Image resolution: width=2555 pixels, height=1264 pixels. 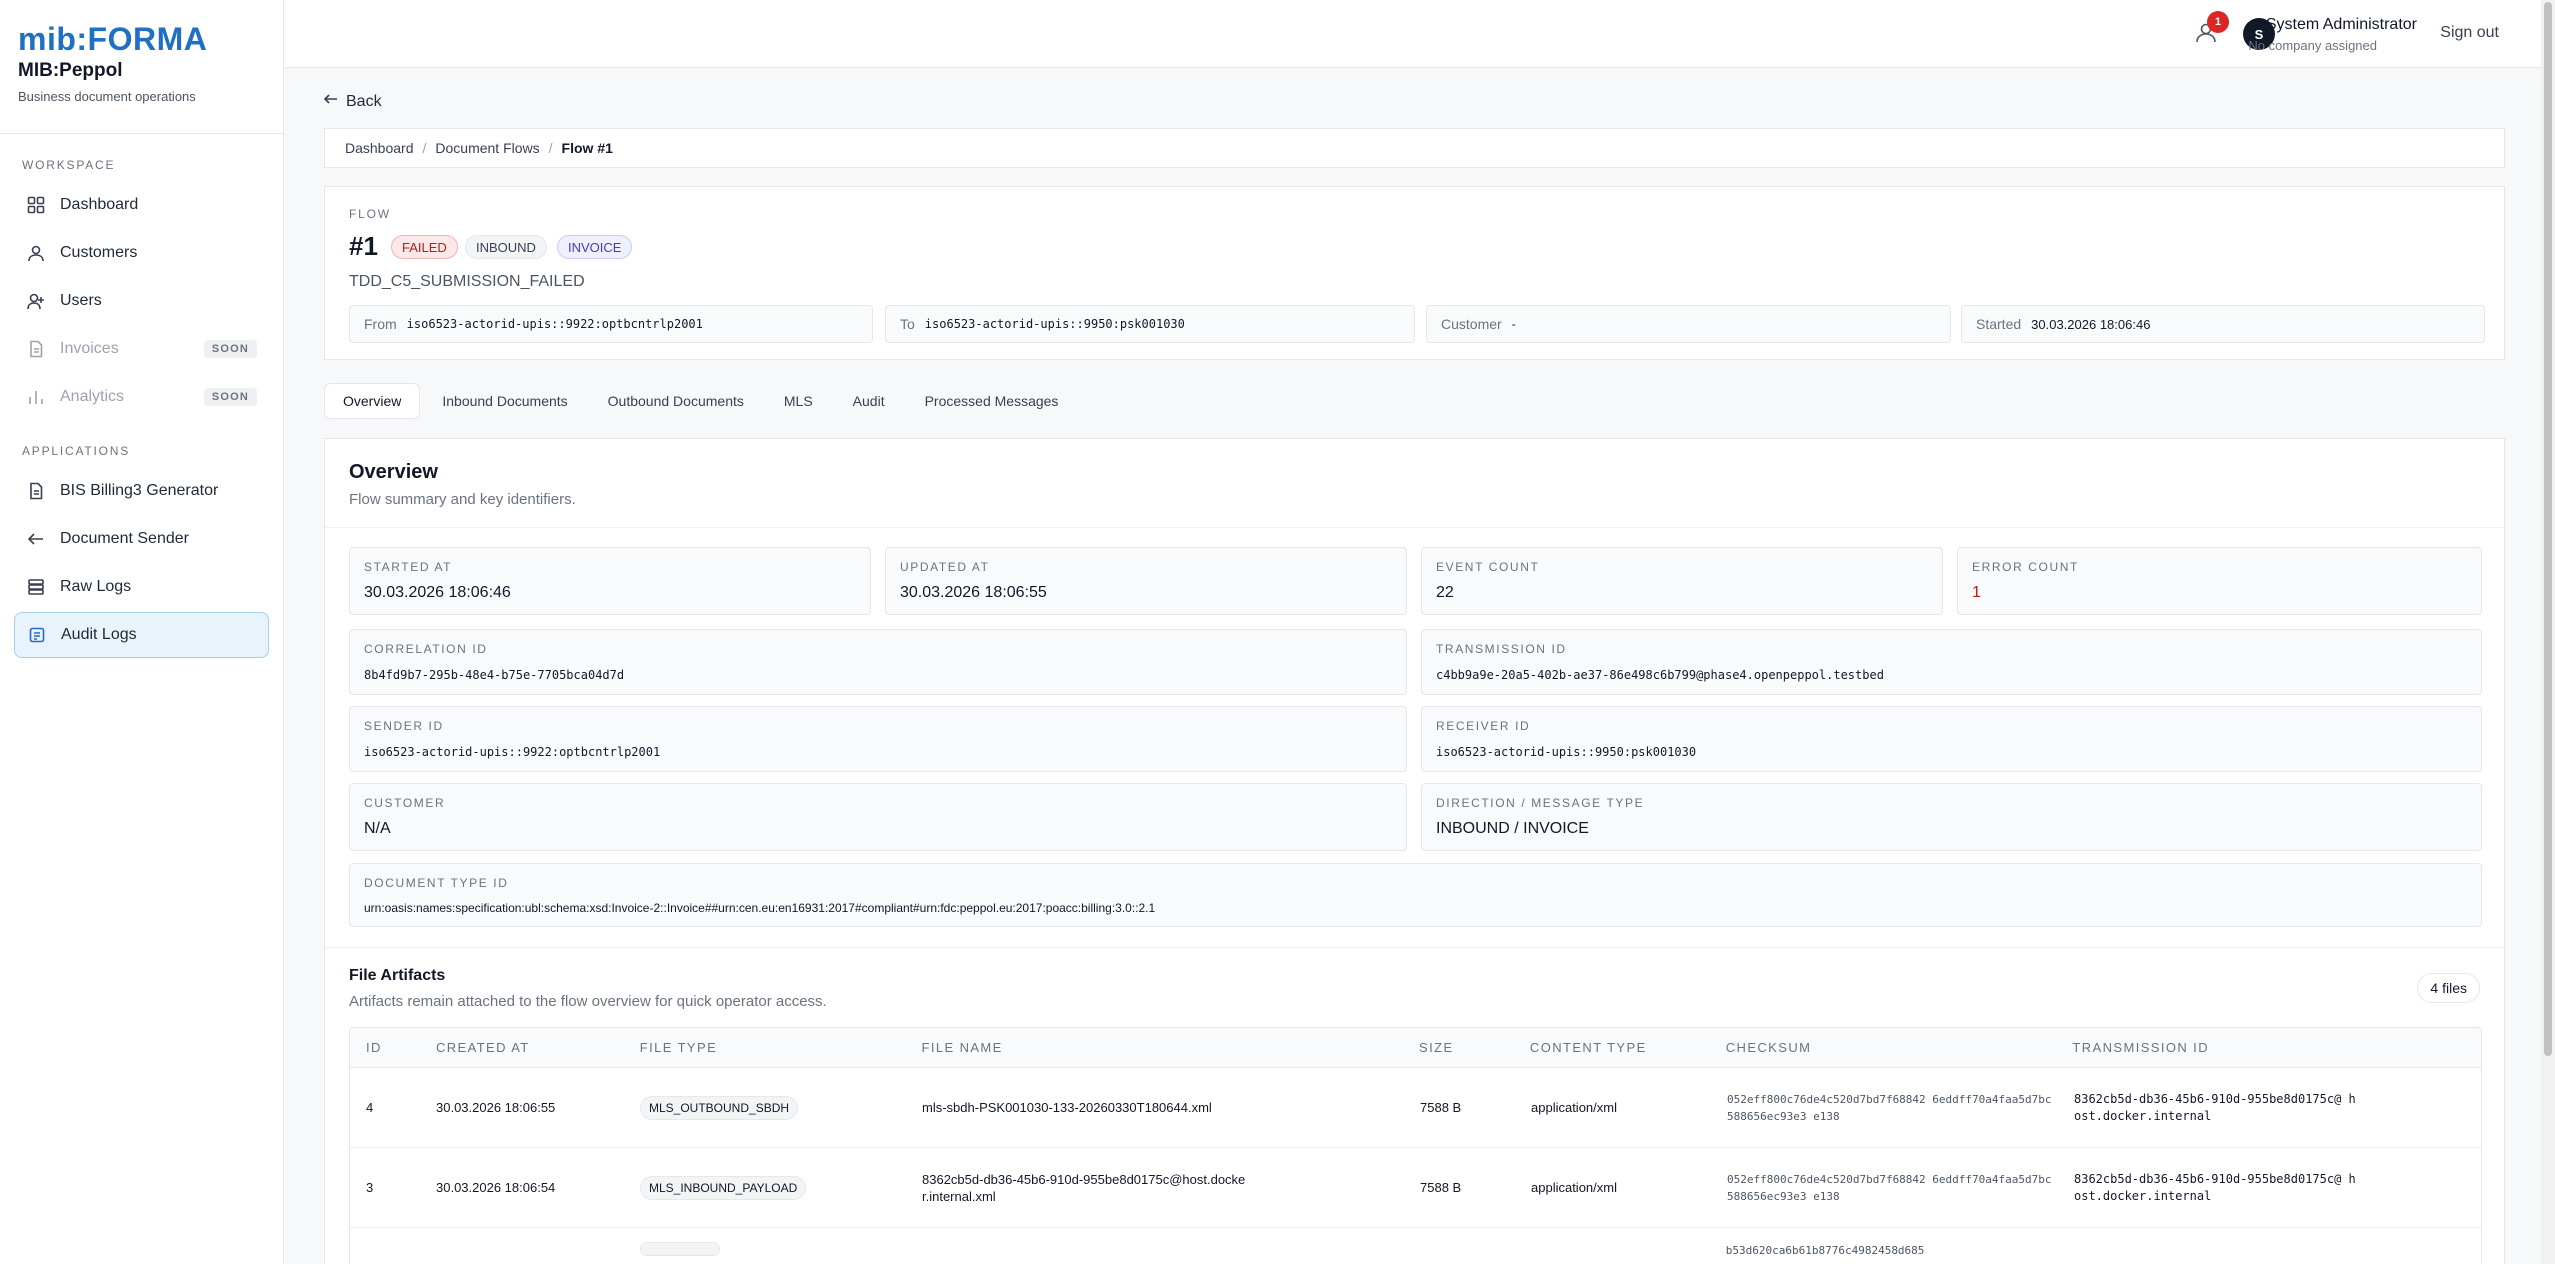 I want to click on user-name: System Administrator, so click(x=2341, y=24).